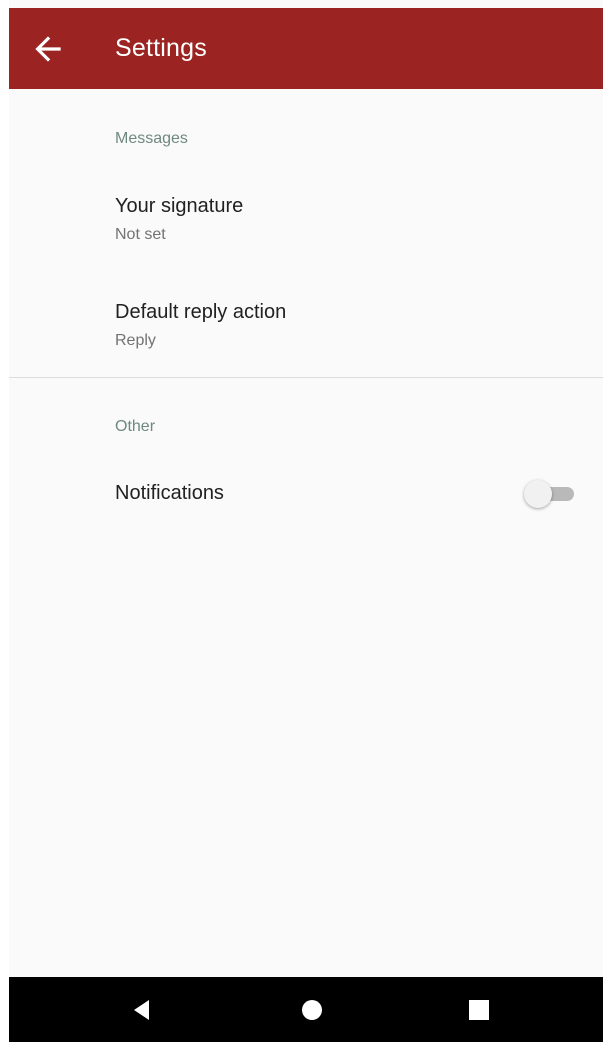 Image resolution: width=606 pixels, height=1042 pixels. Describe the element at coordinates (4, 521) in the screenshot. I see `screen-gutter-left` at that location.